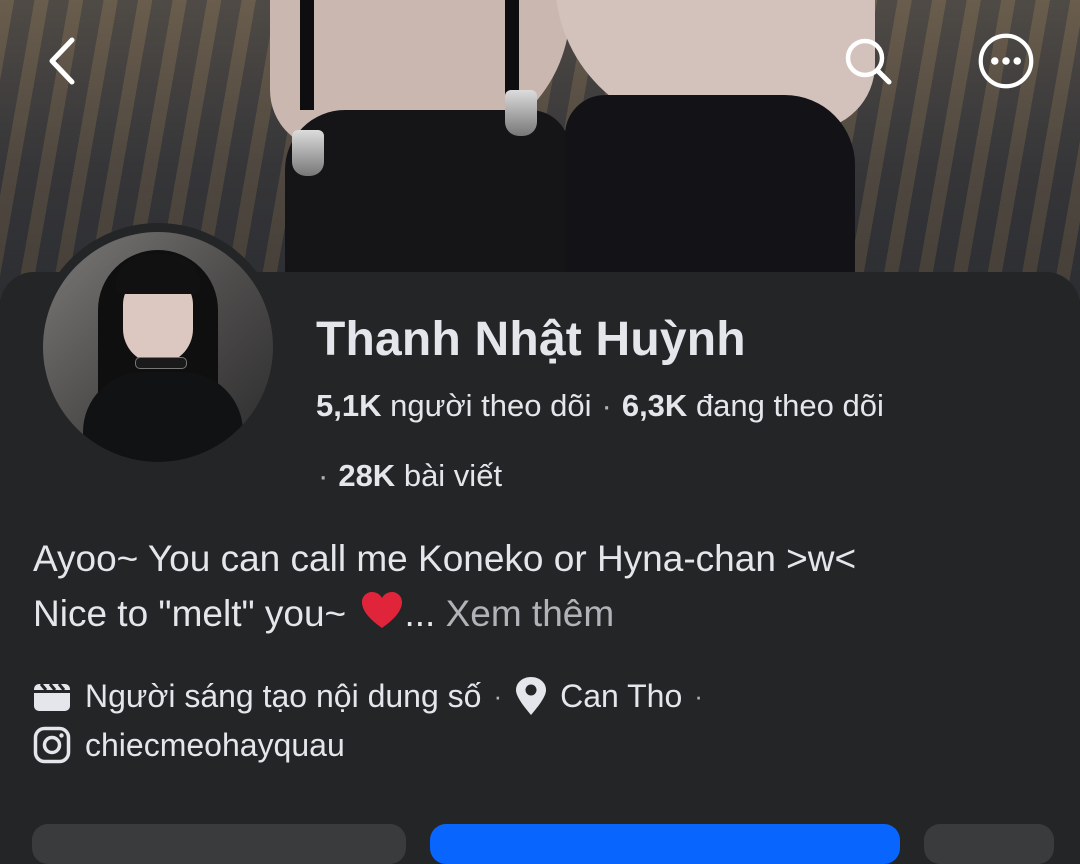 This screenshot has height=864, width=1080. Describe the element at coordinates (158, 347) in the screenshot. I see `avatar` at that location.